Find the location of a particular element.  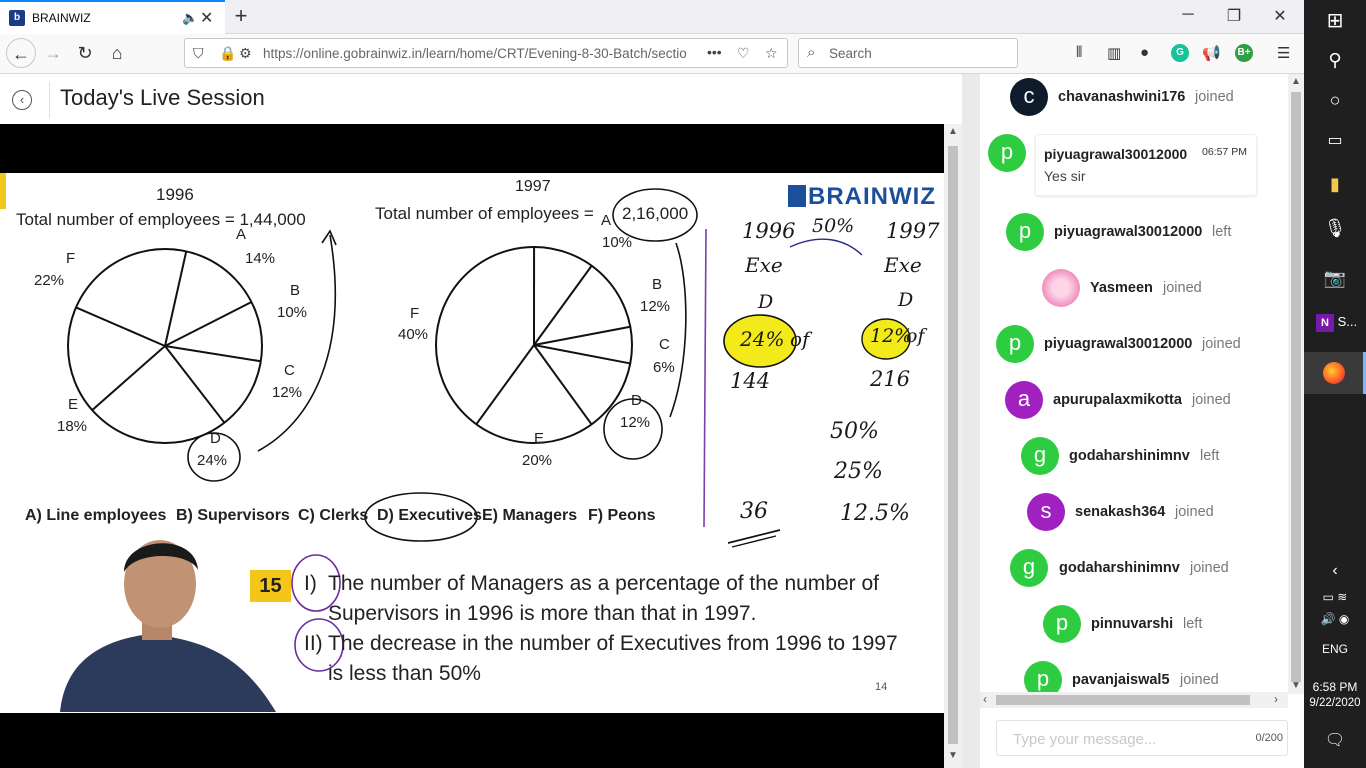

cortana-icon: ○ is located at coordinates (1335, 100).